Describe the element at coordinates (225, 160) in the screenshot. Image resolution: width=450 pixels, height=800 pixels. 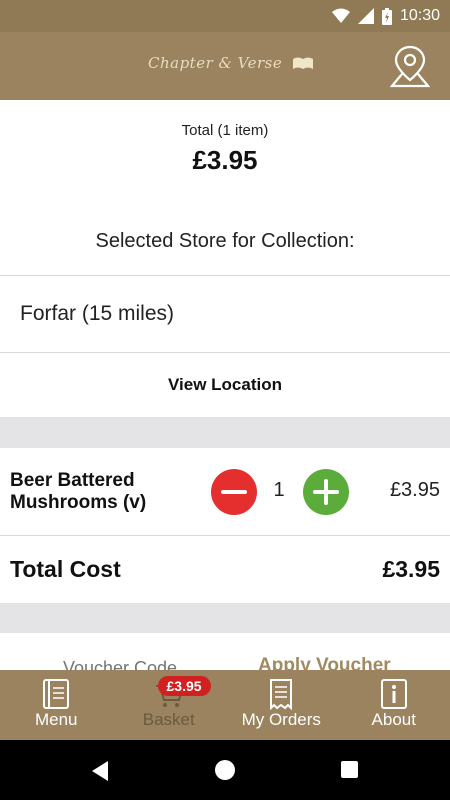
I see `total-amount: £3.95` at that location.